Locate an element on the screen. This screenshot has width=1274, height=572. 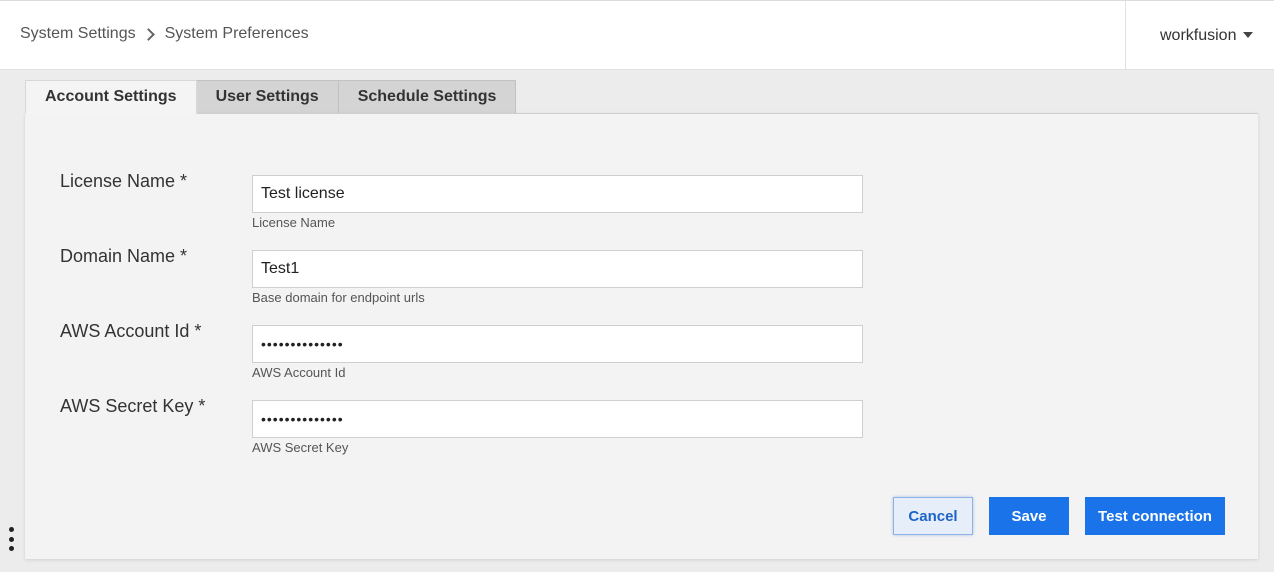
domain-name-input is located at coordinates (557, 269).